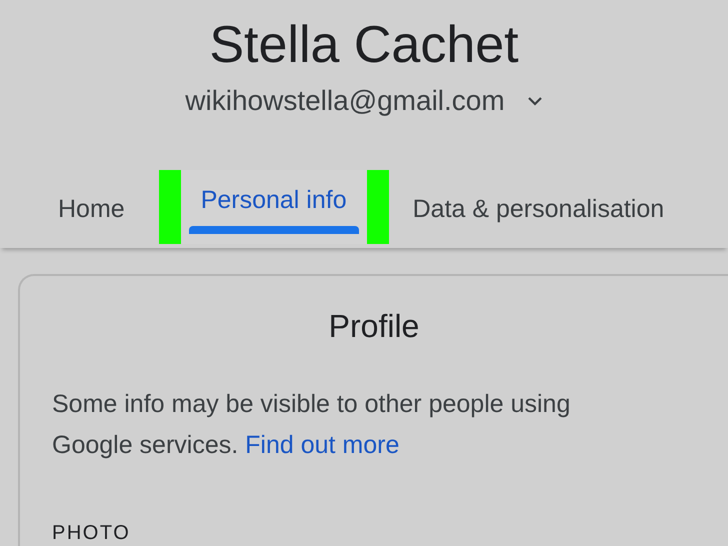 The image size is (728, 546). What do you see at coordinates (364, 45) in the screenshot?
I see `account-name: Stella Cachet` at bounding box center [364, 45].